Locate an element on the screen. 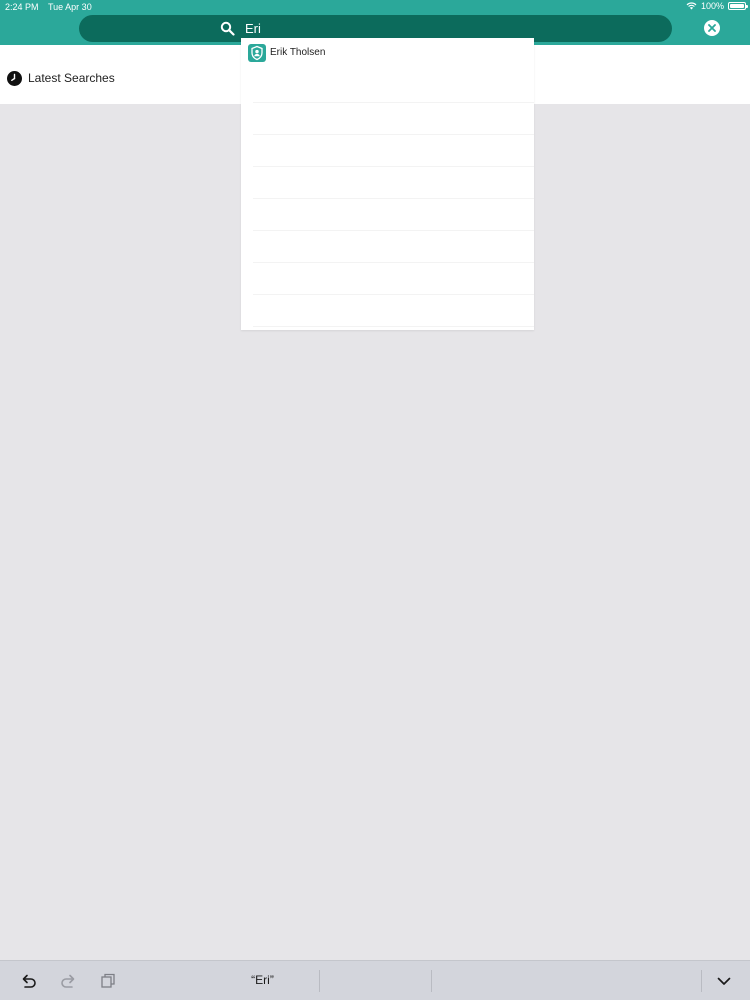 This screenshot has width=750, height=1000. clock-icon is located at coordinates (14, 78).